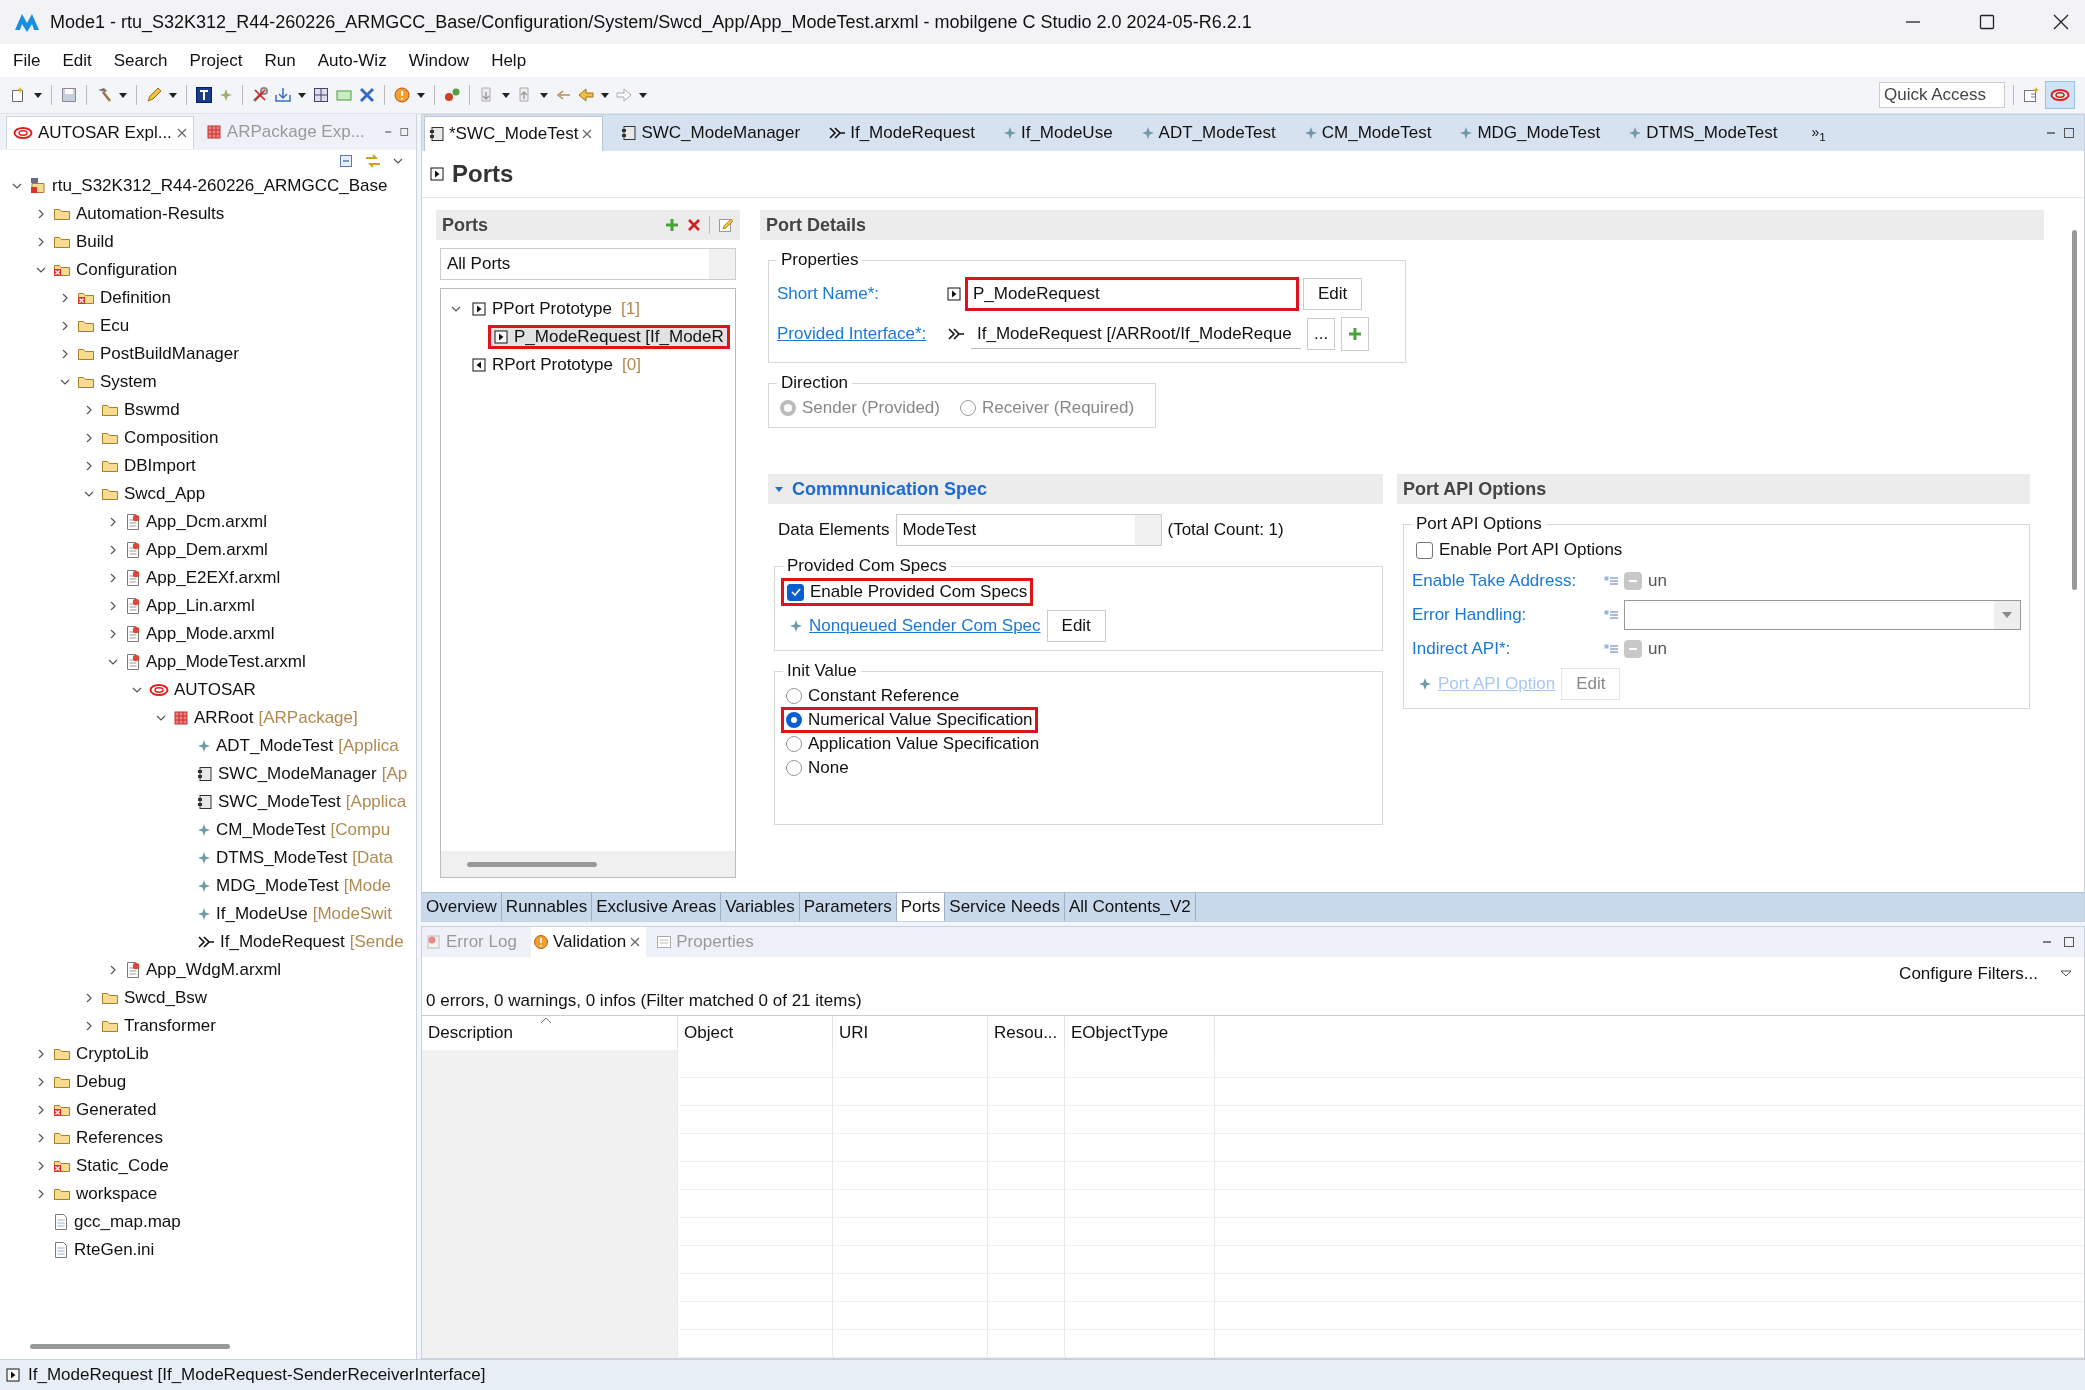  What do you see at coordinates (127, 270) in the screenshot?
I see `tree-item: Configuration` at bounding box center [127, 270].